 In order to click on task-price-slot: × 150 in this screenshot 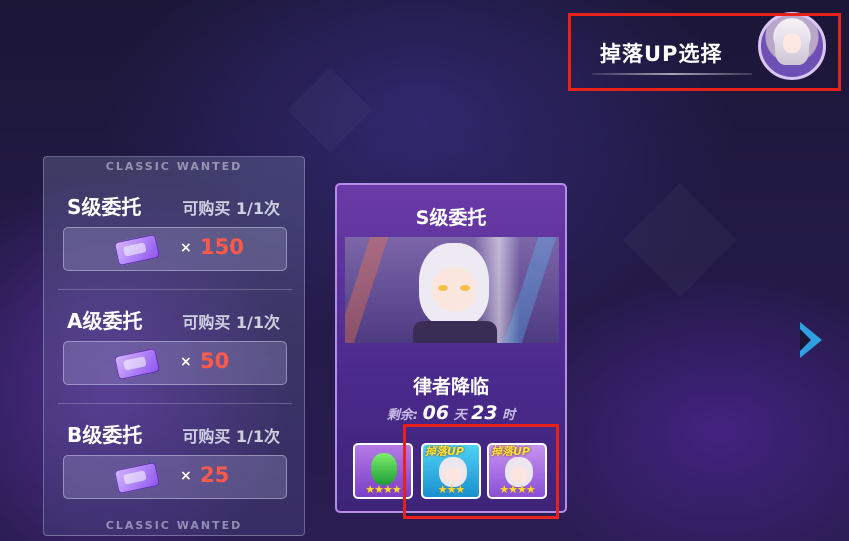, I will do `click(175, 249)`.